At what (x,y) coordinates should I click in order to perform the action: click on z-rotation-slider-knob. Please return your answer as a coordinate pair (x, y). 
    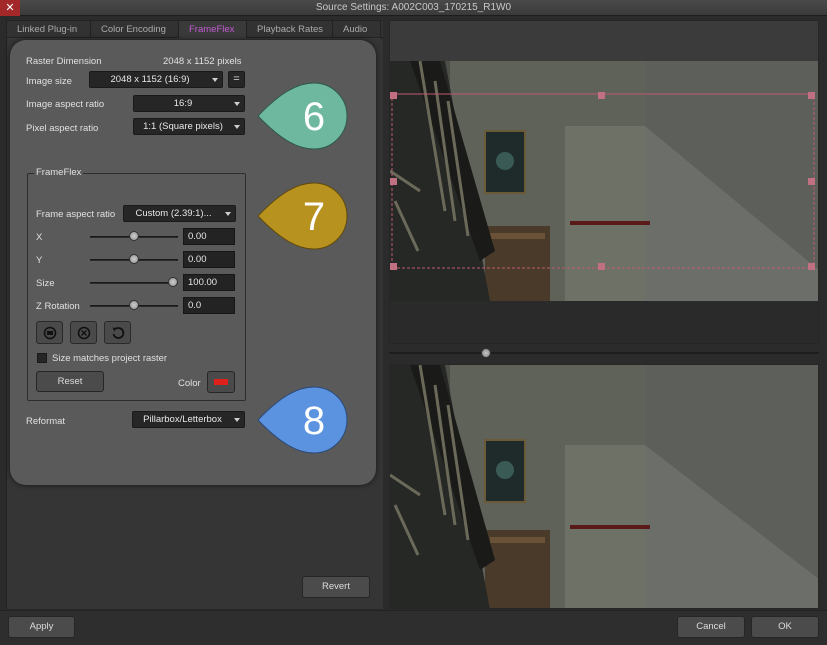
    Looking at the image, I should click on (134, 305).